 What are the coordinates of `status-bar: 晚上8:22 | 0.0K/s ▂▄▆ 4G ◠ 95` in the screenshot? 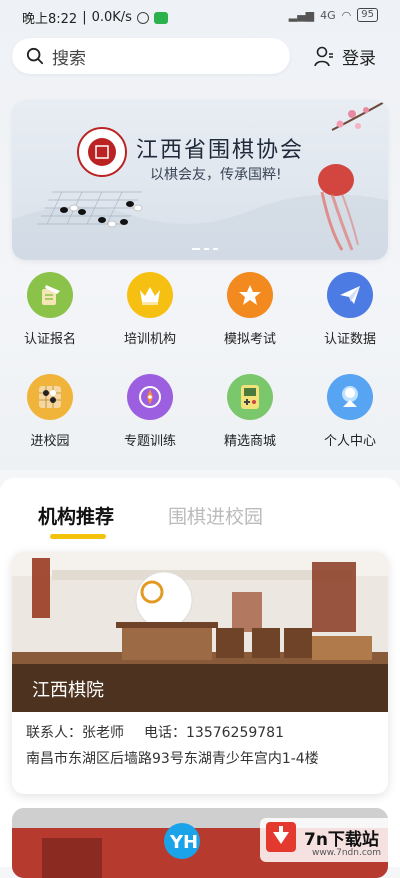 It's located at (200, 16).